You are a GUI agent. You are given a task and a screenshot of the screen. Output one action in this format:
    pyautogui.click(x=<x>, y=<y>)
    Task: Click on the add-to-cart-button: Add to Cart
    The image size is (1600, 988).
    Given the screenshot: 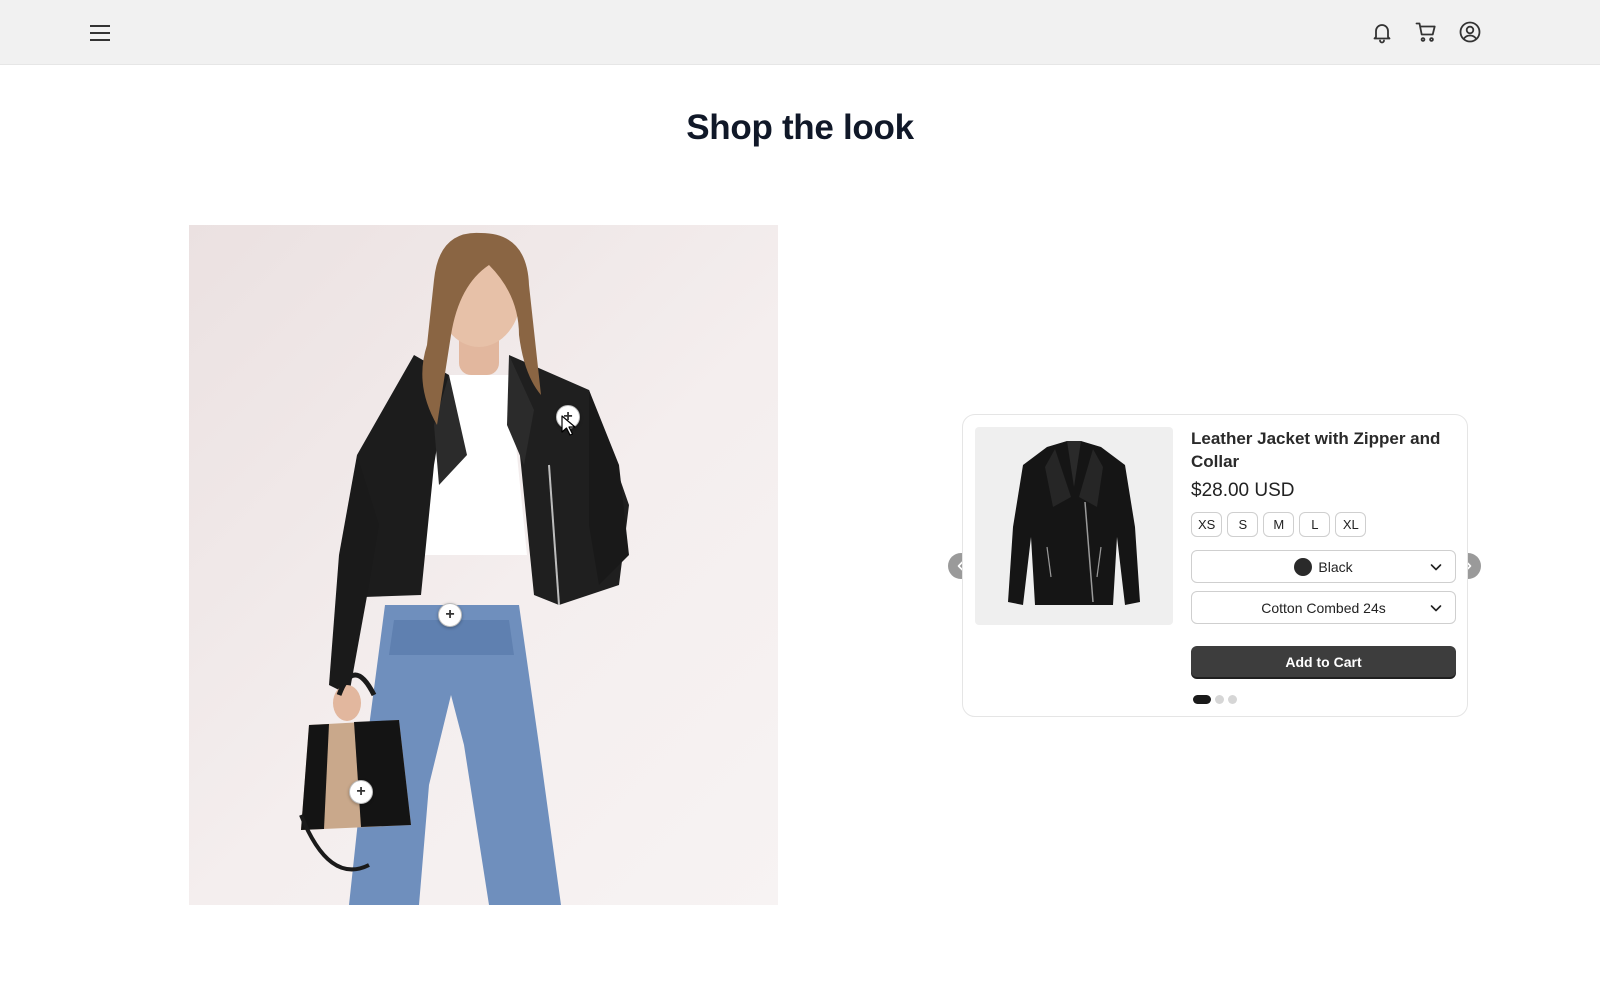 What is the action you would take?
    pyautogui.click(x=1323, y=661)
    